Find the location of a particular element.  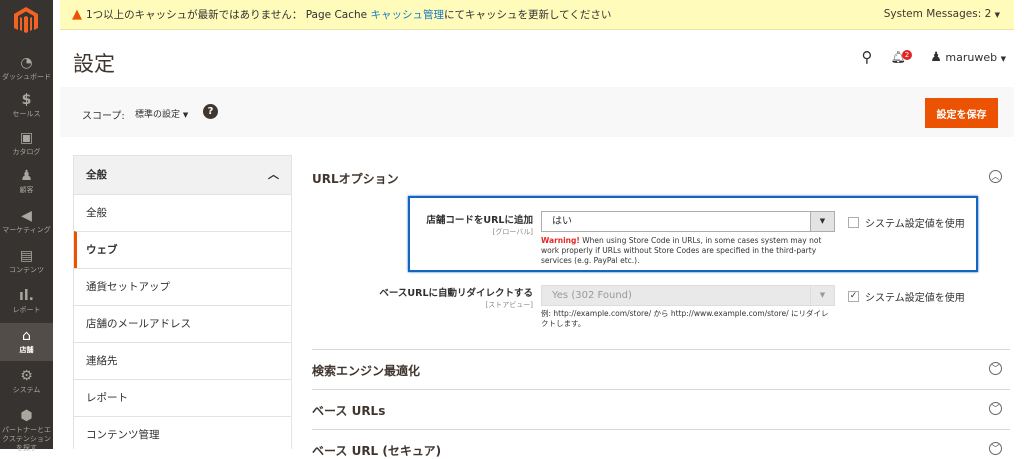

store-icon: ⌂ is located at coordinates (26, 336).